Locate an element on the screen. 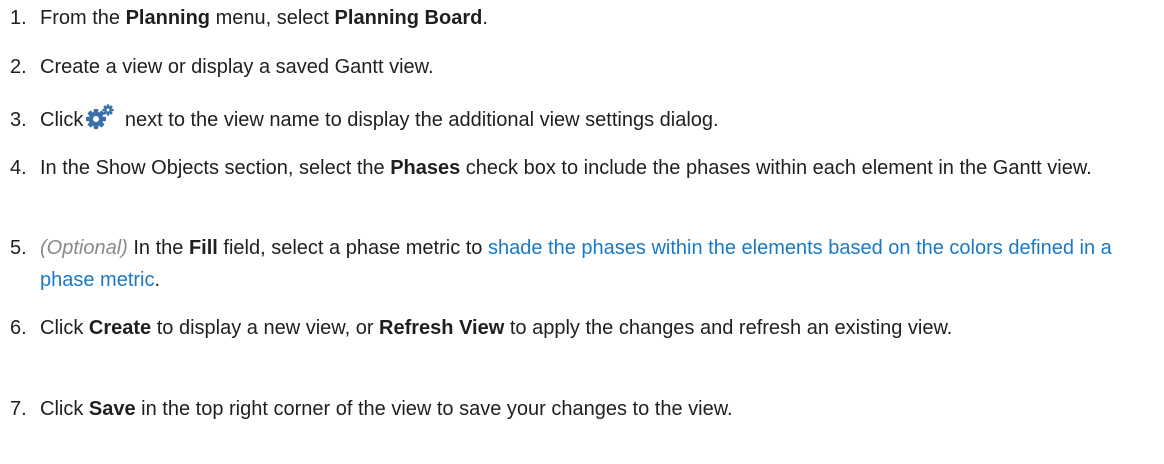 This screenshot has width=1164, height=464. optional-label: (Optional) is located at coordinates (84, 248).